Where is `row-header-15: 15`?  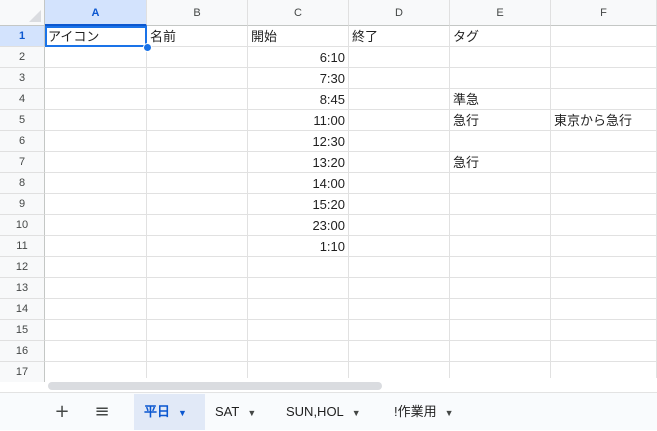 row-header-15: 15 is located at coordinates (22, 330).